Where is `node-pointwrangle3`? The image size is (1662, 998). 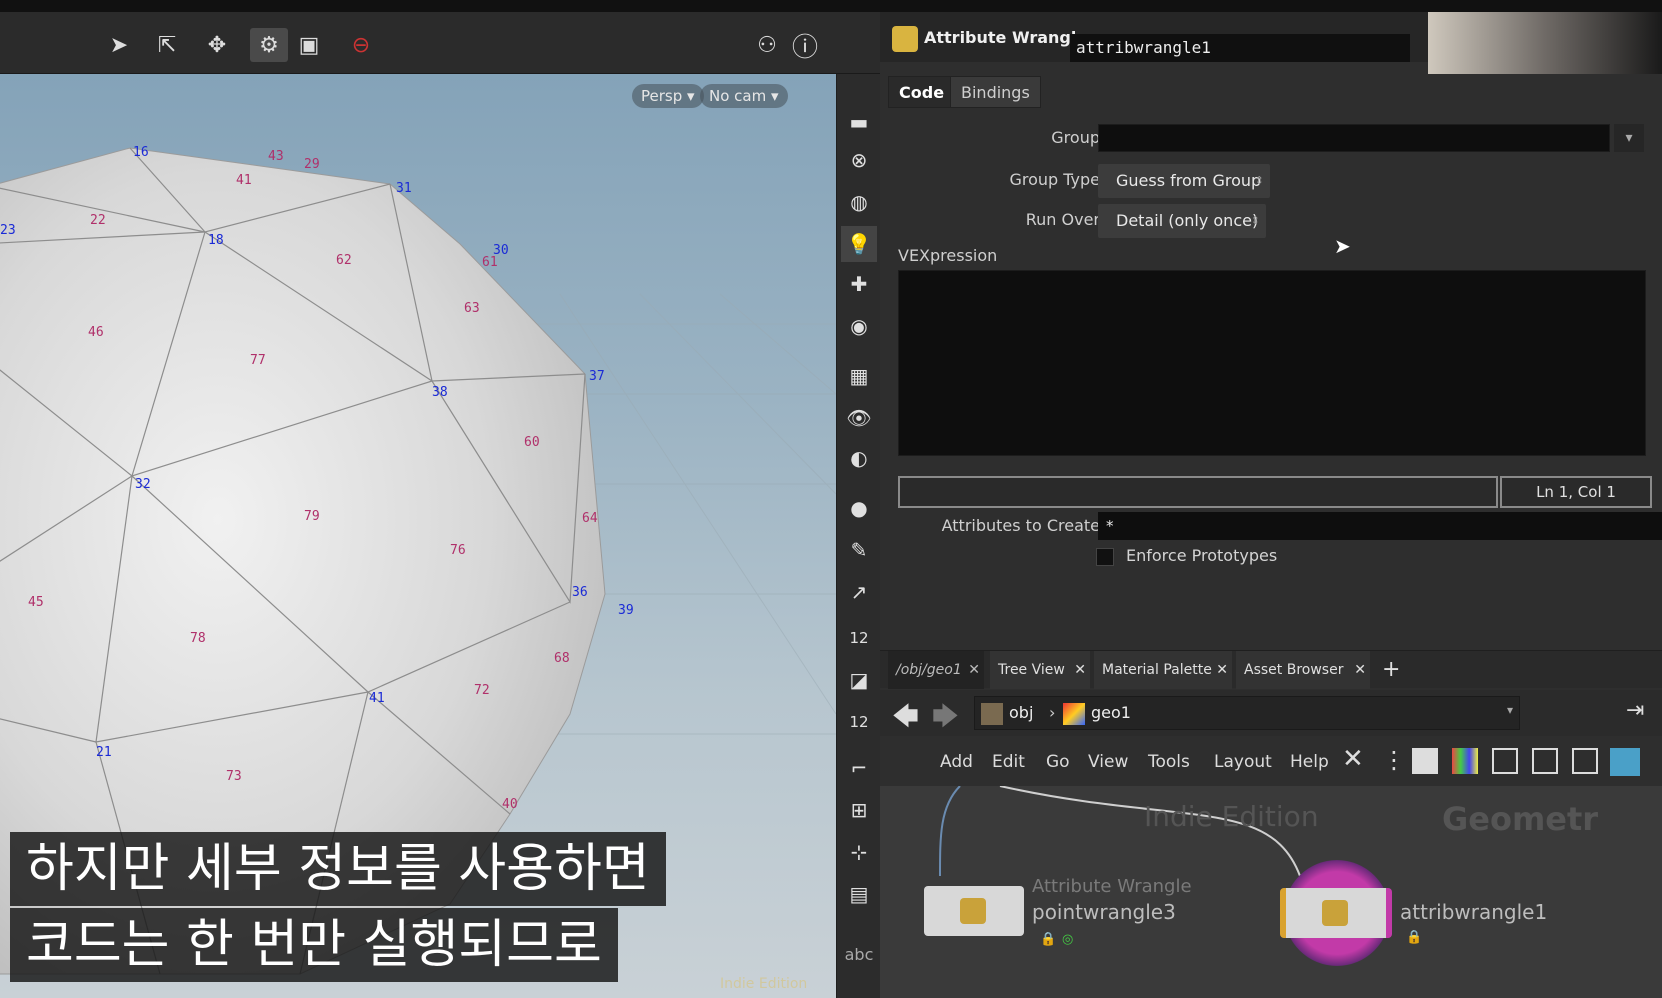
node-pointwrangle3 is located at coordinates (974, 911).